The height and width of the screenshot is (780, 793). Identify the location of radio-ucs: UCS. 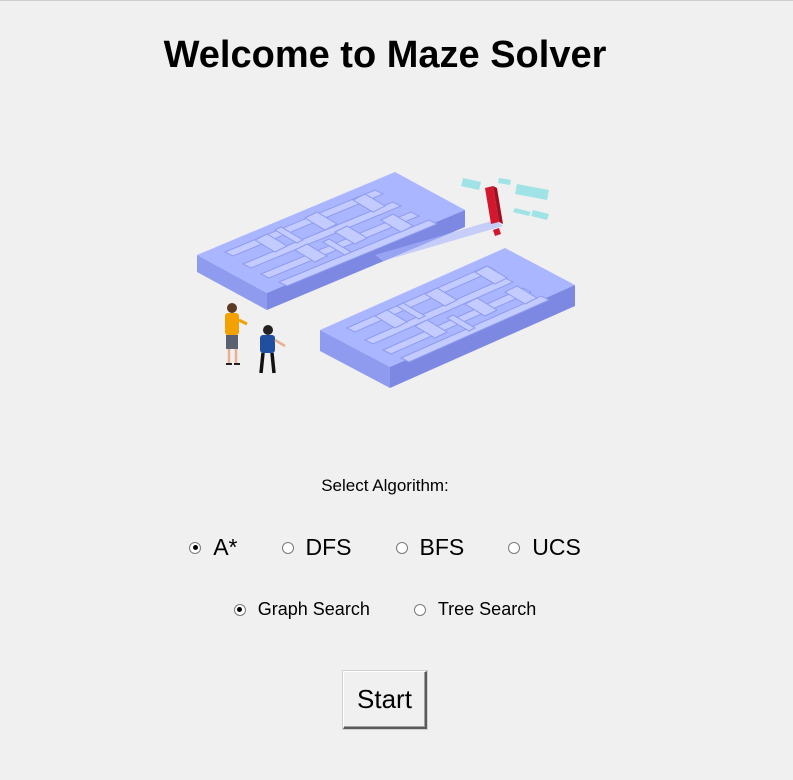
(544, 547).